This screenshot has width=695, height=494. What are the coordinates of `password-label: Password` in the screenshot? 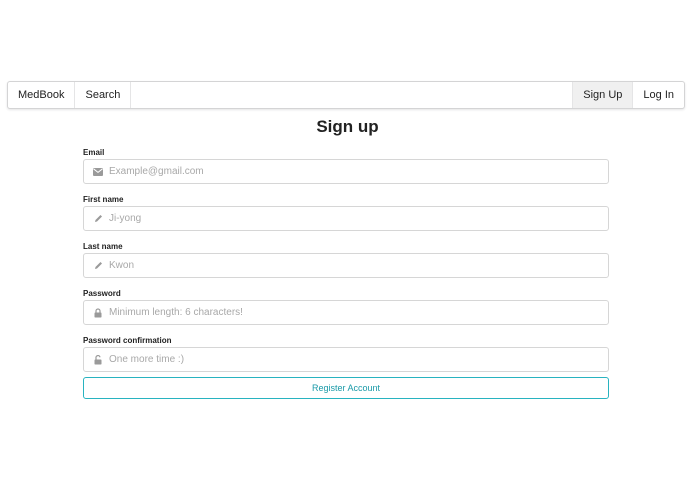 It's located at (102, 293).